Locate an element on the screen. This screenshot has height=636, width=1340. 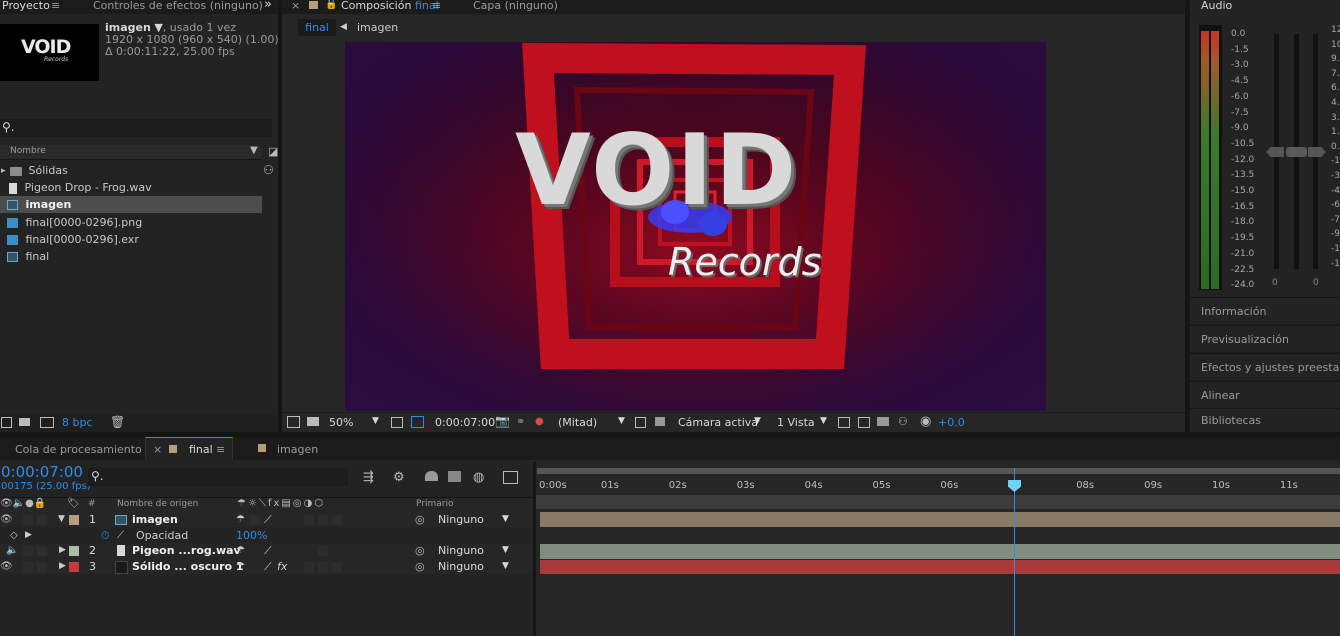
new-composition-icon is located at coordinates (47, 422).